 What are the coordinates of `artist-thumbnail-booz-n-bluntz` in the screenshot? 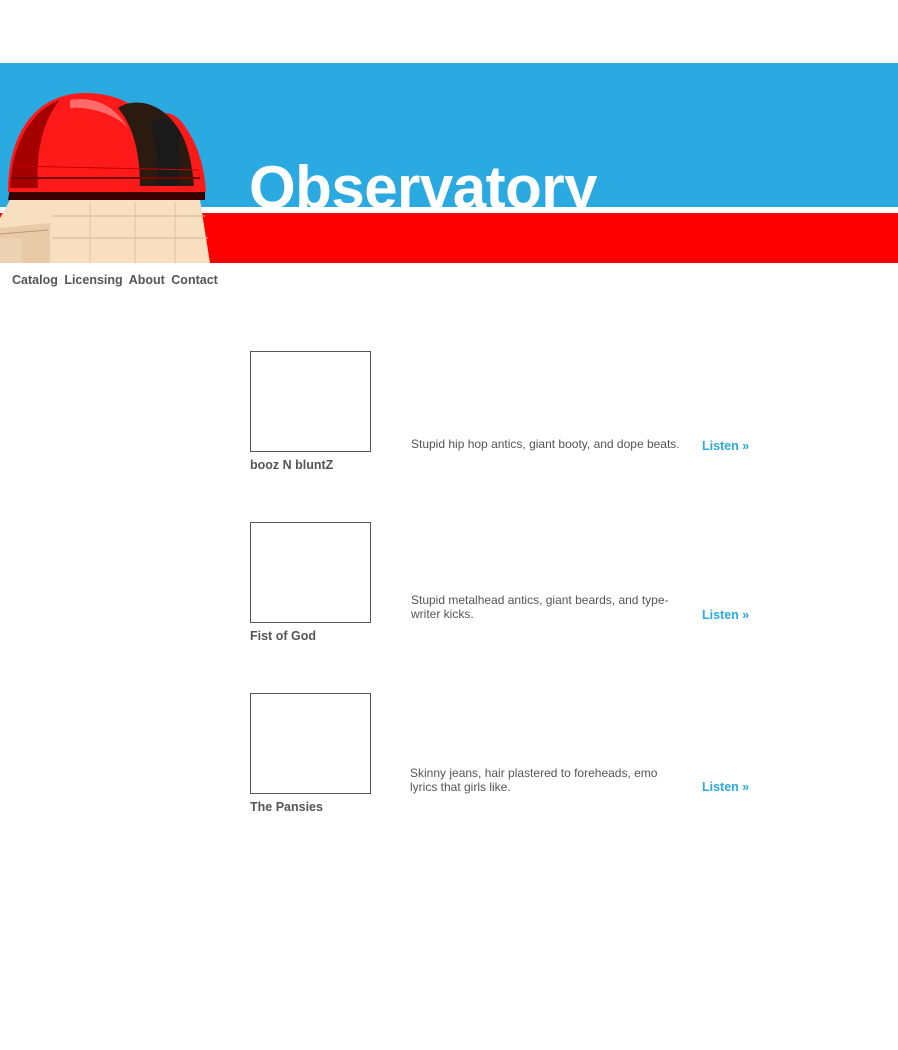 It's located at (310, 401).